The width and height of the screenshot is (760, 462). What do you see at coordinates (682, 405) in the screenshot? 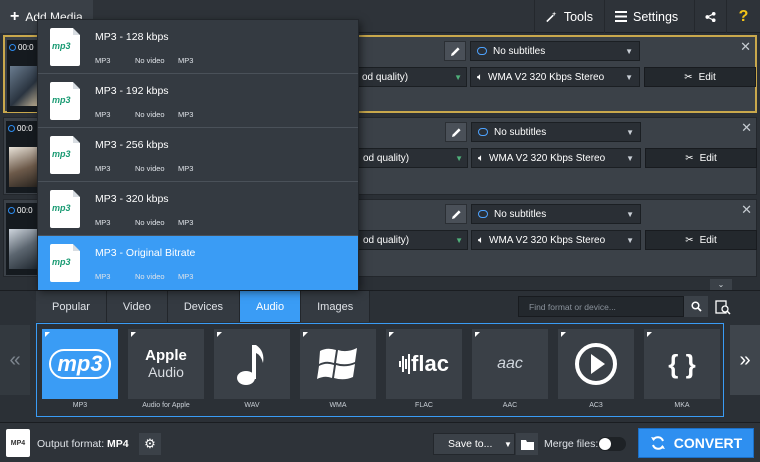
I see `format-label: MKA` at bounding box center [682, 405].